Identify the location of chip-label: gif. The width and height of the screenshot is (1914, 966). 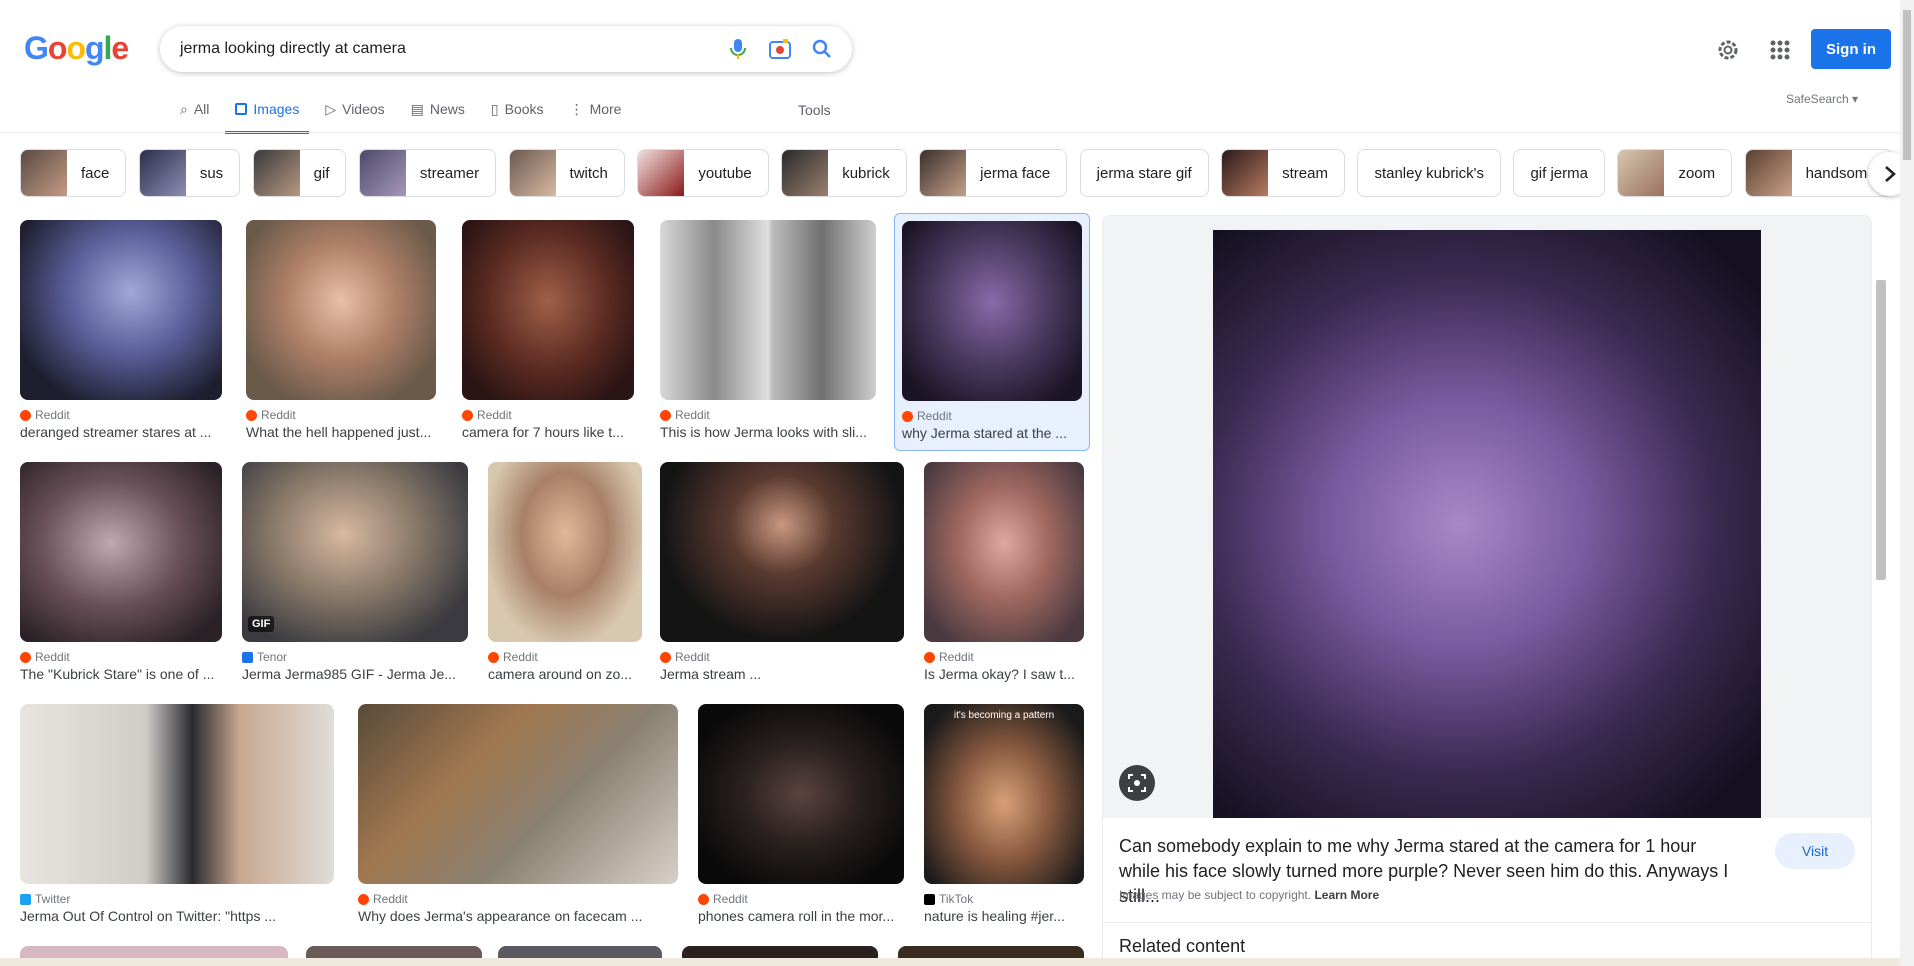
(321, 173).